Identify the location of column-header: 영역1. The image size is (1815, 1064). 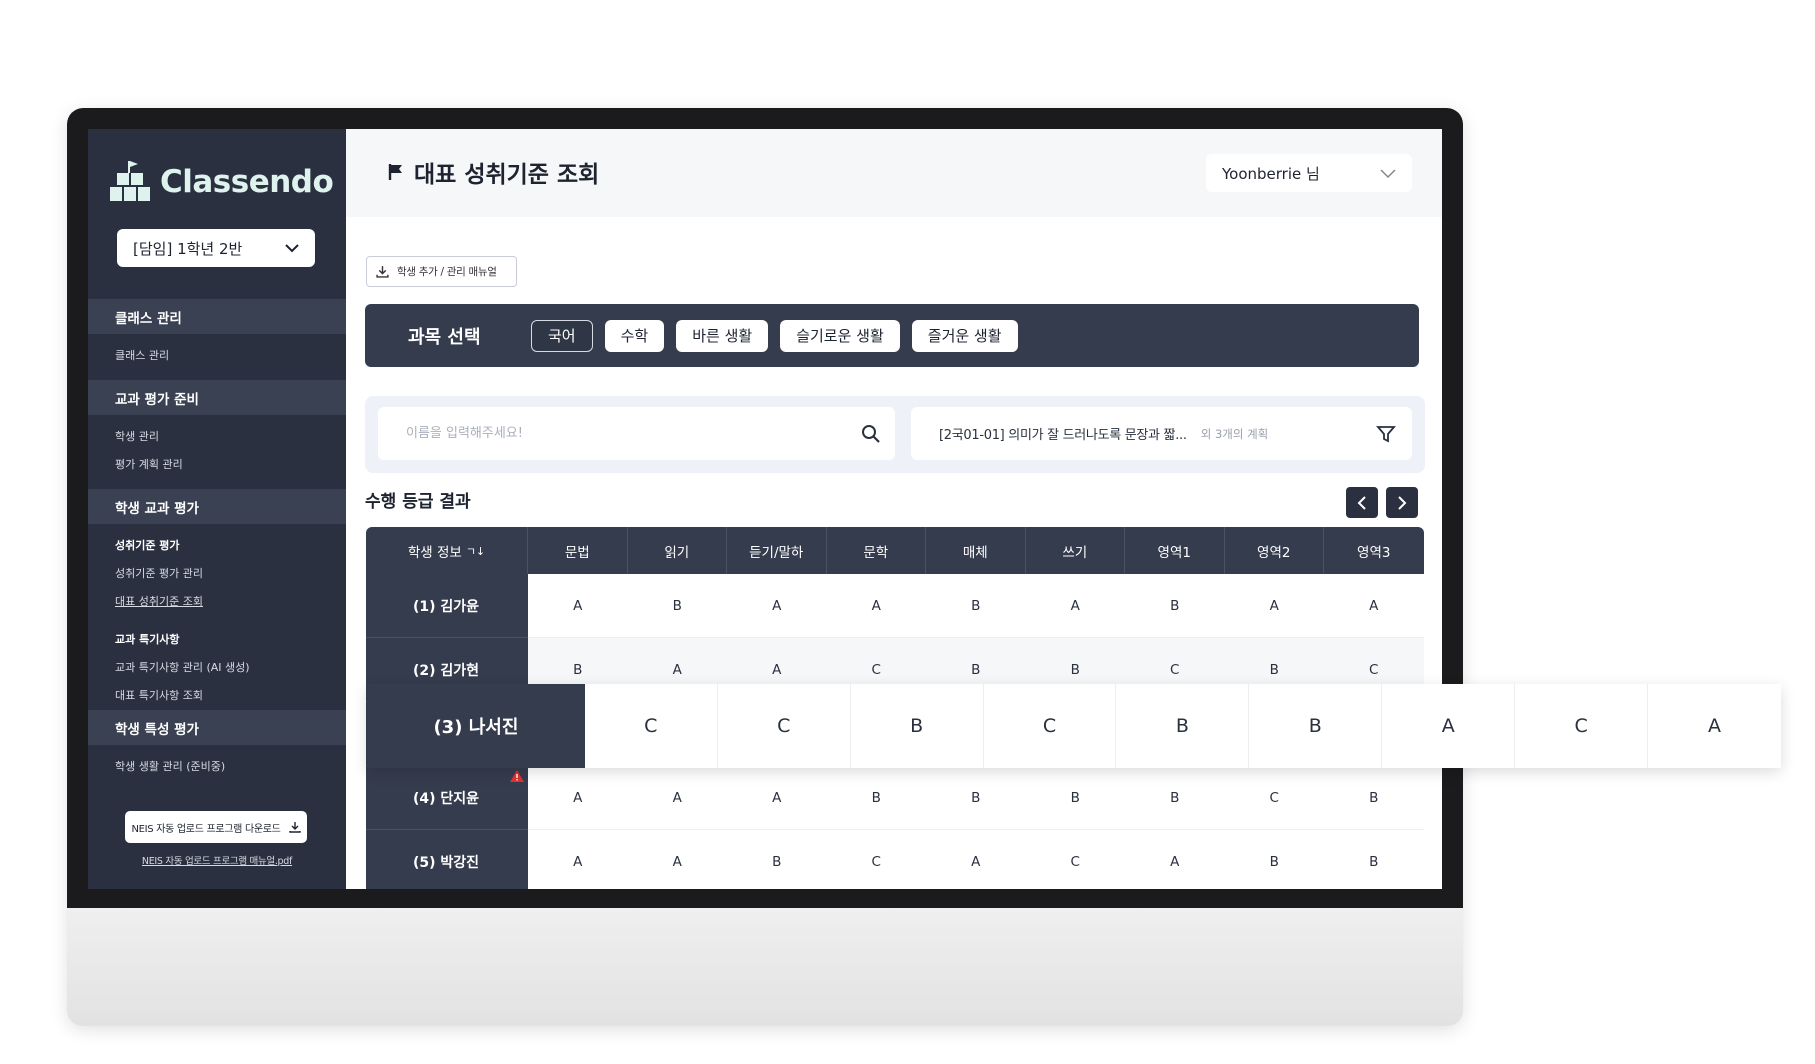
(1175, 550).